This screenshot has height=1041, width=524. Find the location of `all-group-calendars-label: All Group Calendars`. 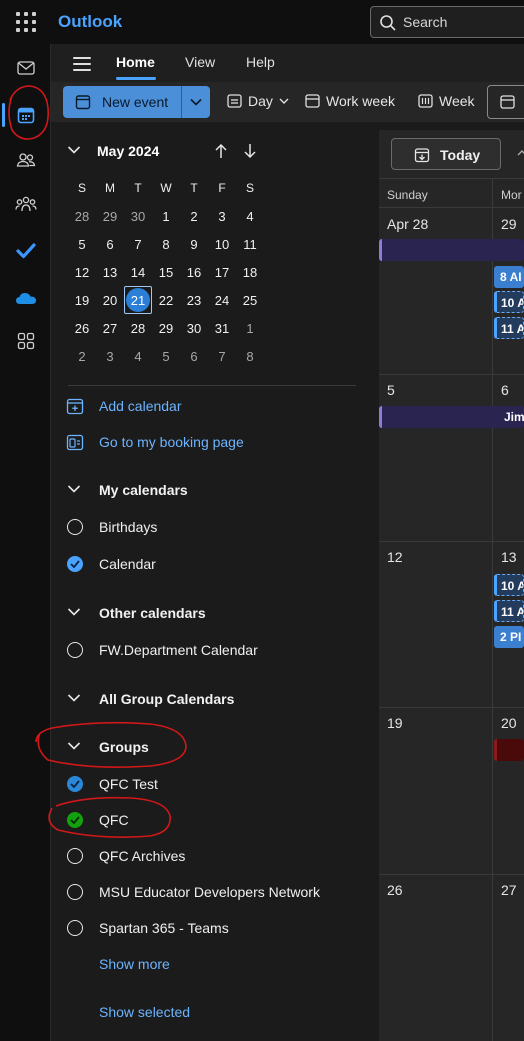

all-group-calendars-label: All Group Calendars is located at coordinates (167, 699).